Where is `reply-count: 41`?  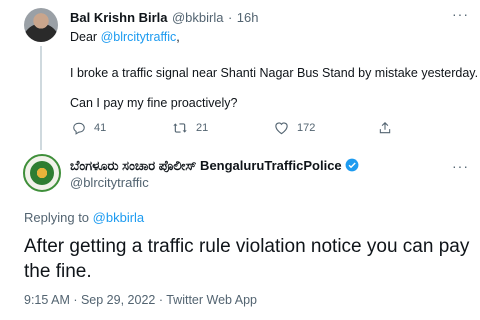 reply-count: 41 is located at coordinates (100, 128).